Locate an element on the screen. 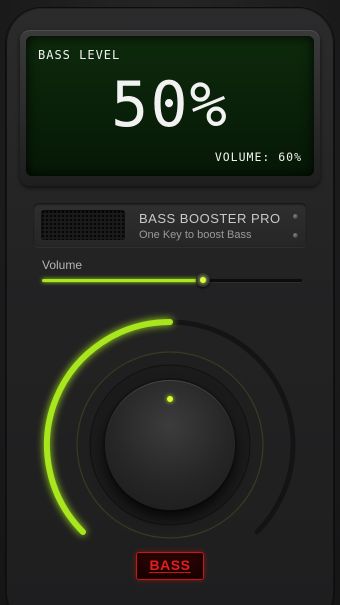 The image size is (340, 605). volume-label: Volume is located at coordinates (62, 265).